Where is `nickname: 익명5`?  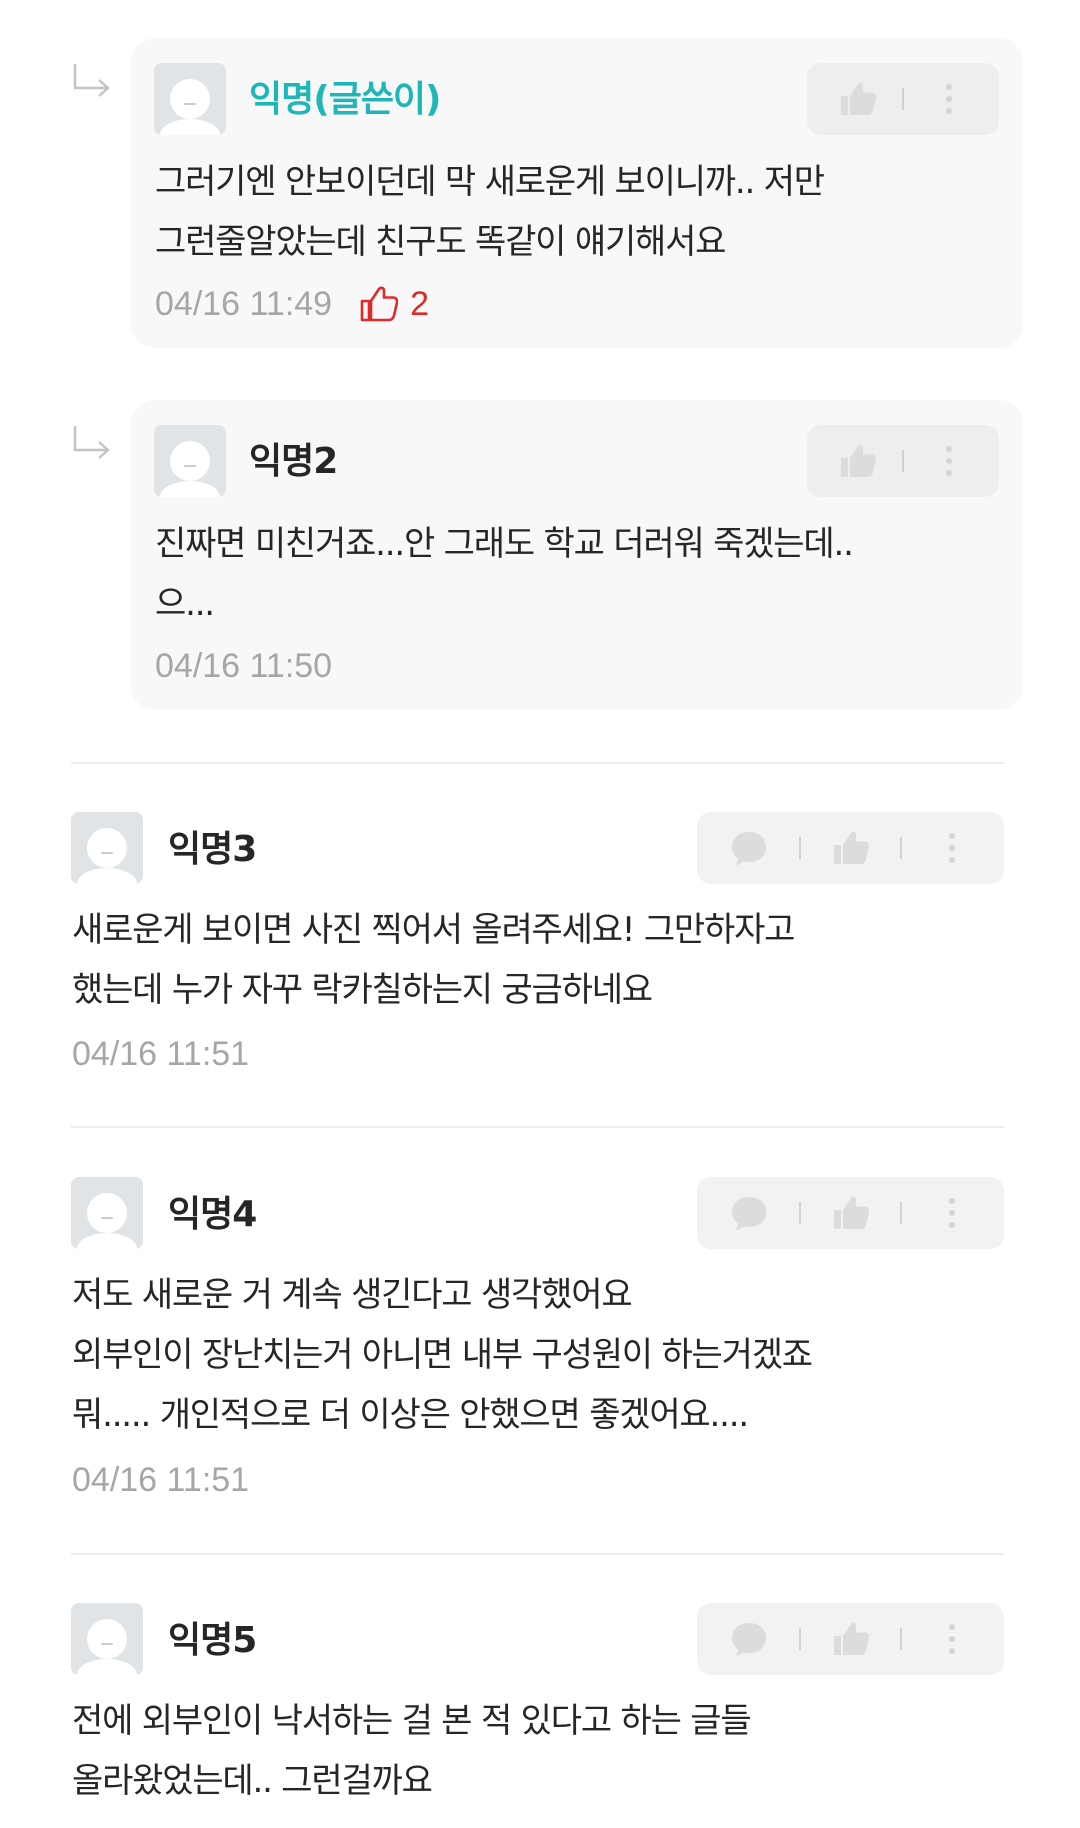 nickname: 익명5 is located at coordinates (212, 1640).